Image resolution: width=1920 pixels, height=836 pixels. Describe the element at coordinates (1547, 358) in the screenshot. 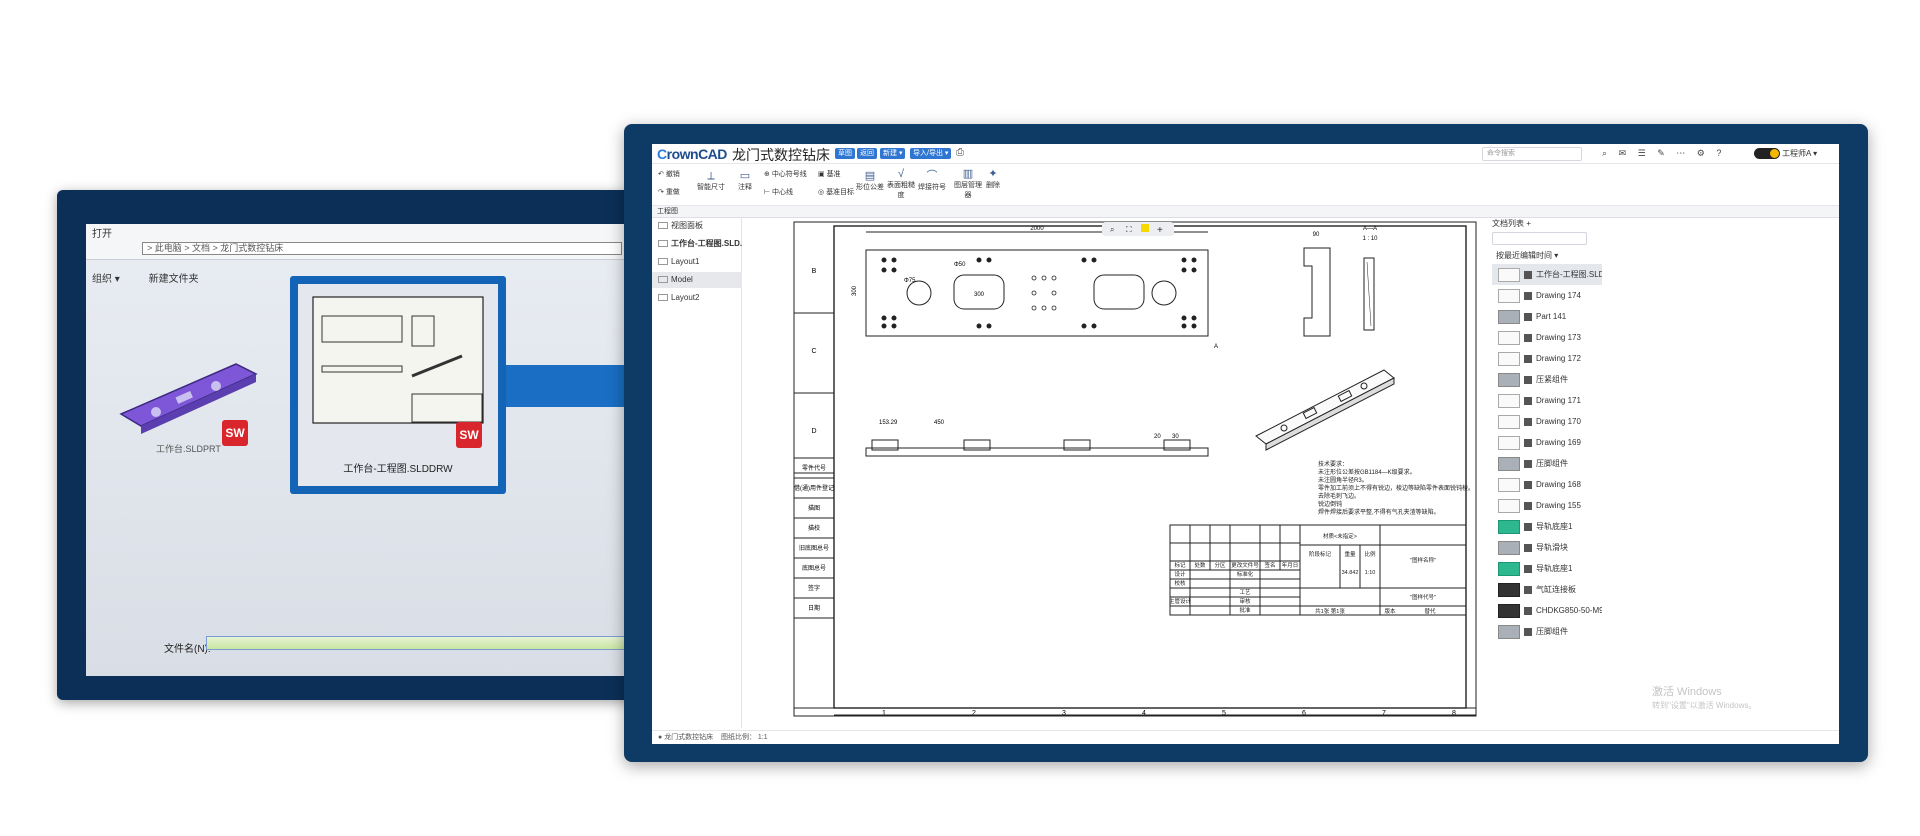

I see `document-list-item: Drawing 172` at that location.